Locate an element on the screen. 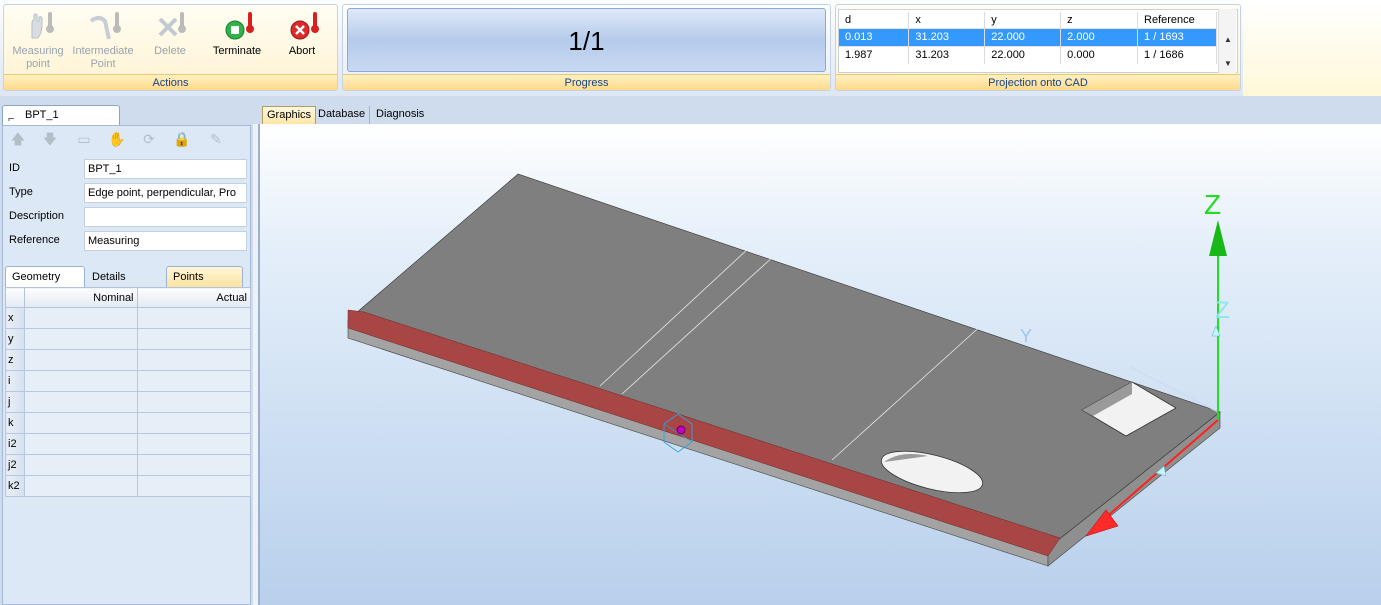 This screenshot has width=1381, height=605. geometry-row-header: j2 is located at coordinates (15, 465).